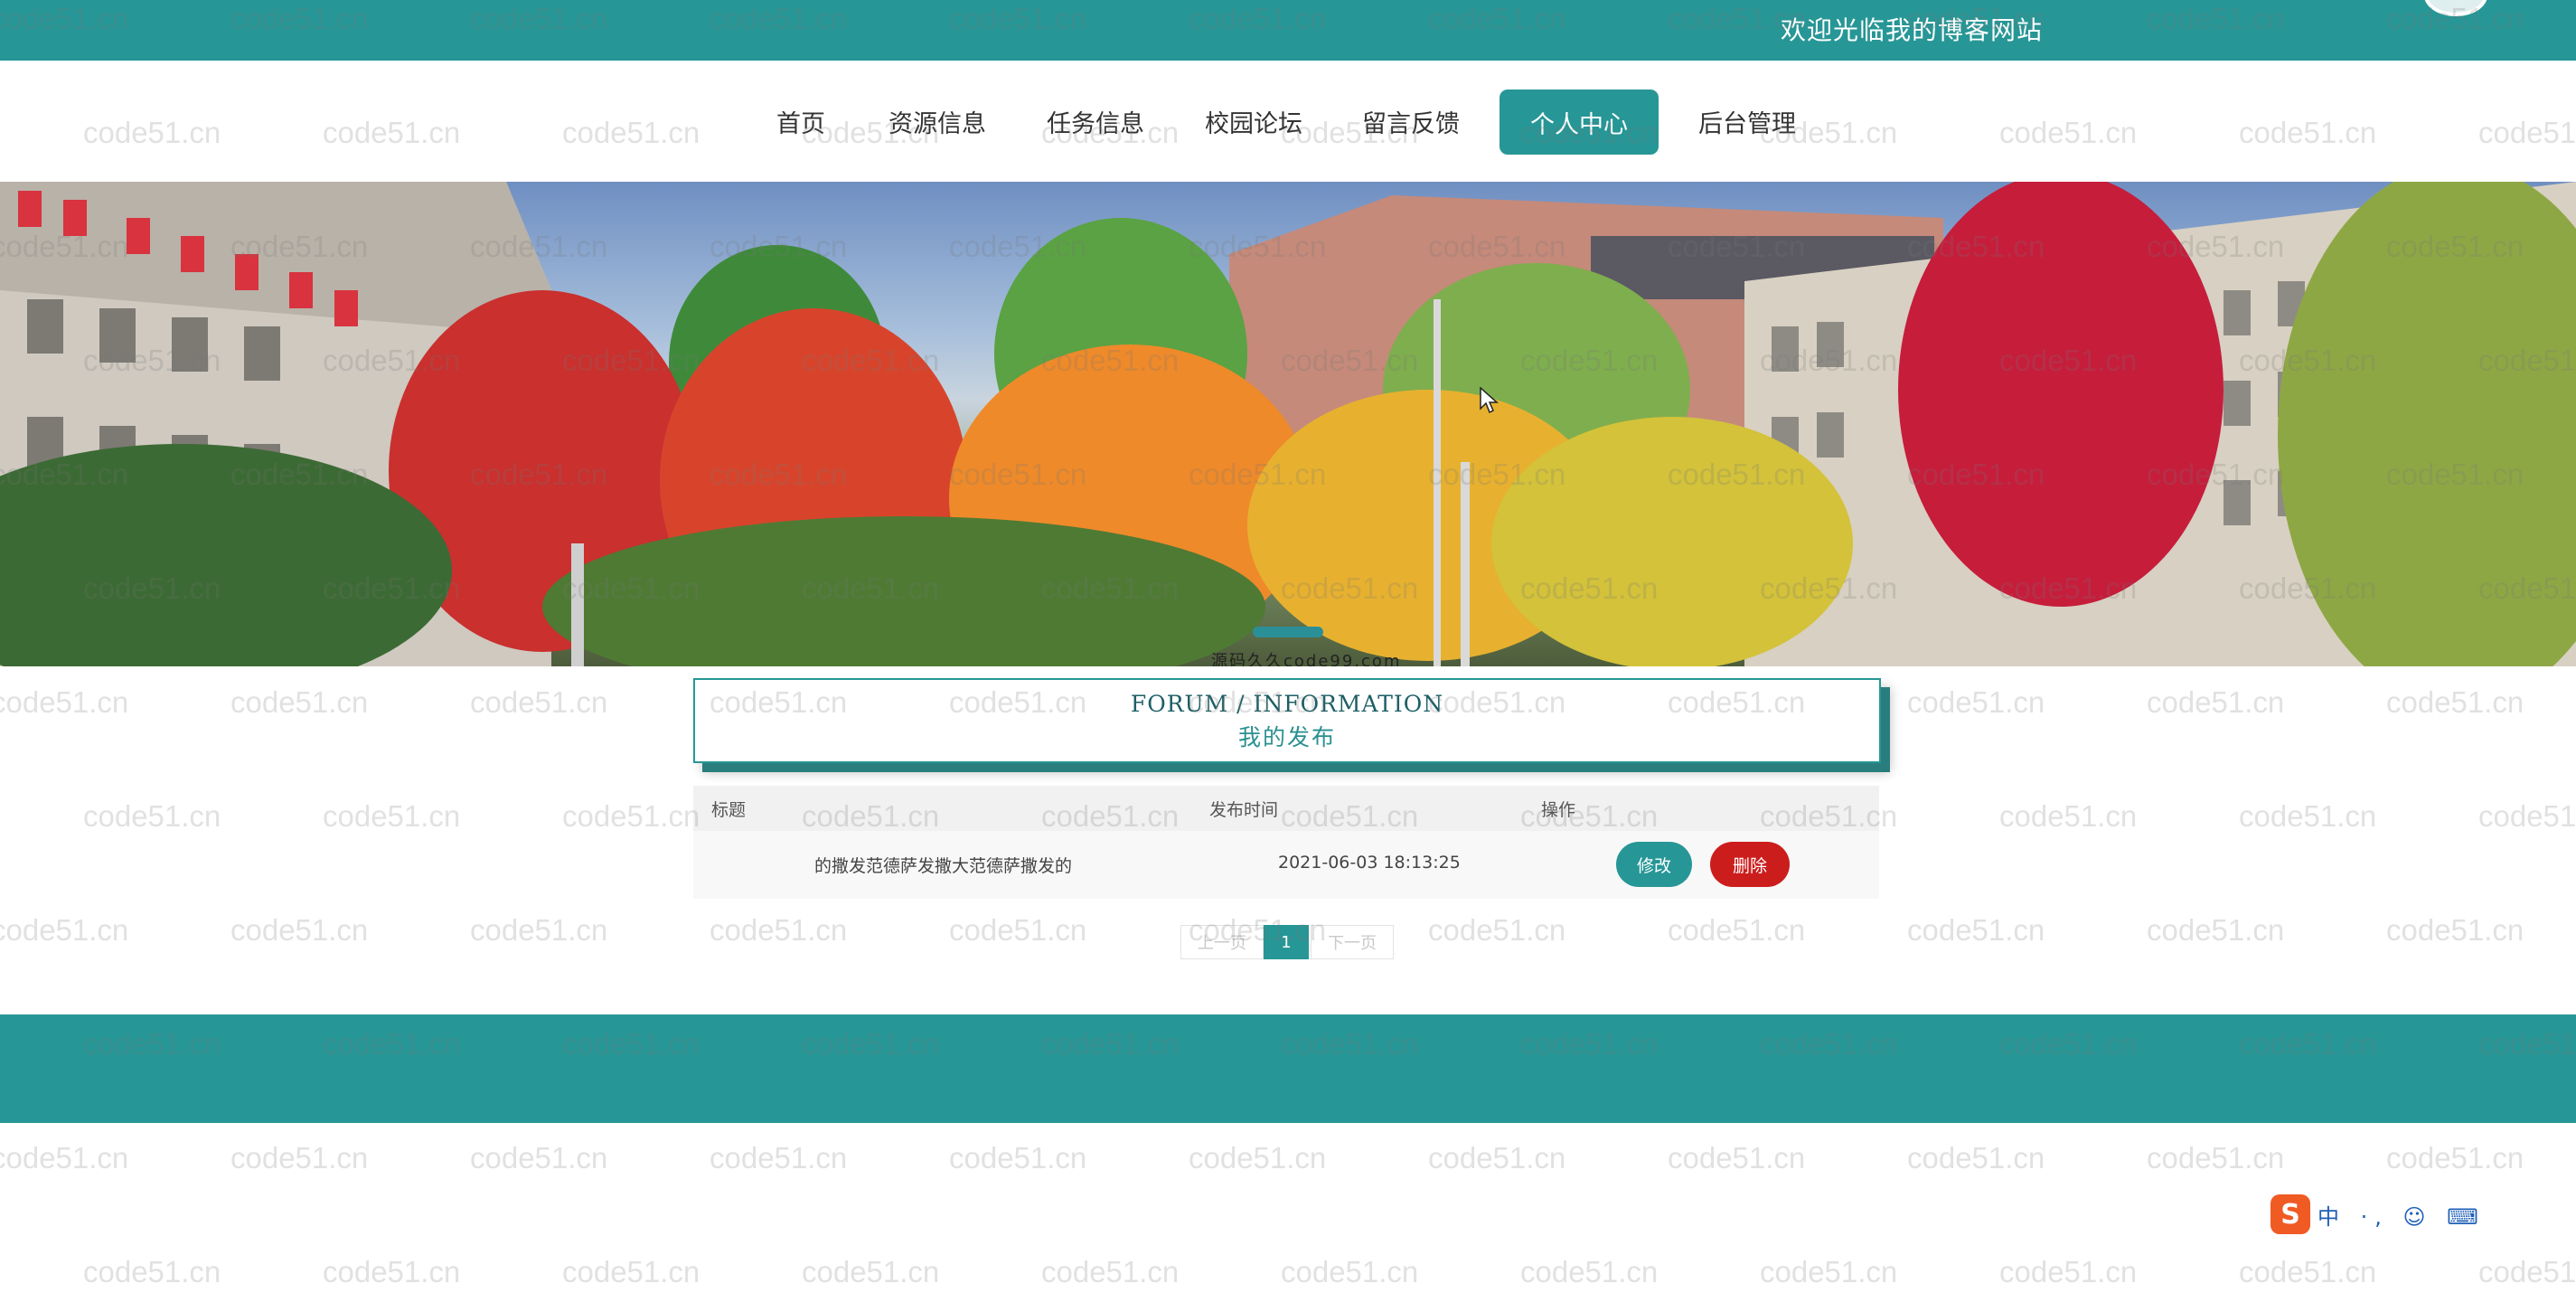  I want to click on delete-button-label: 删除, so click(1750, 866).